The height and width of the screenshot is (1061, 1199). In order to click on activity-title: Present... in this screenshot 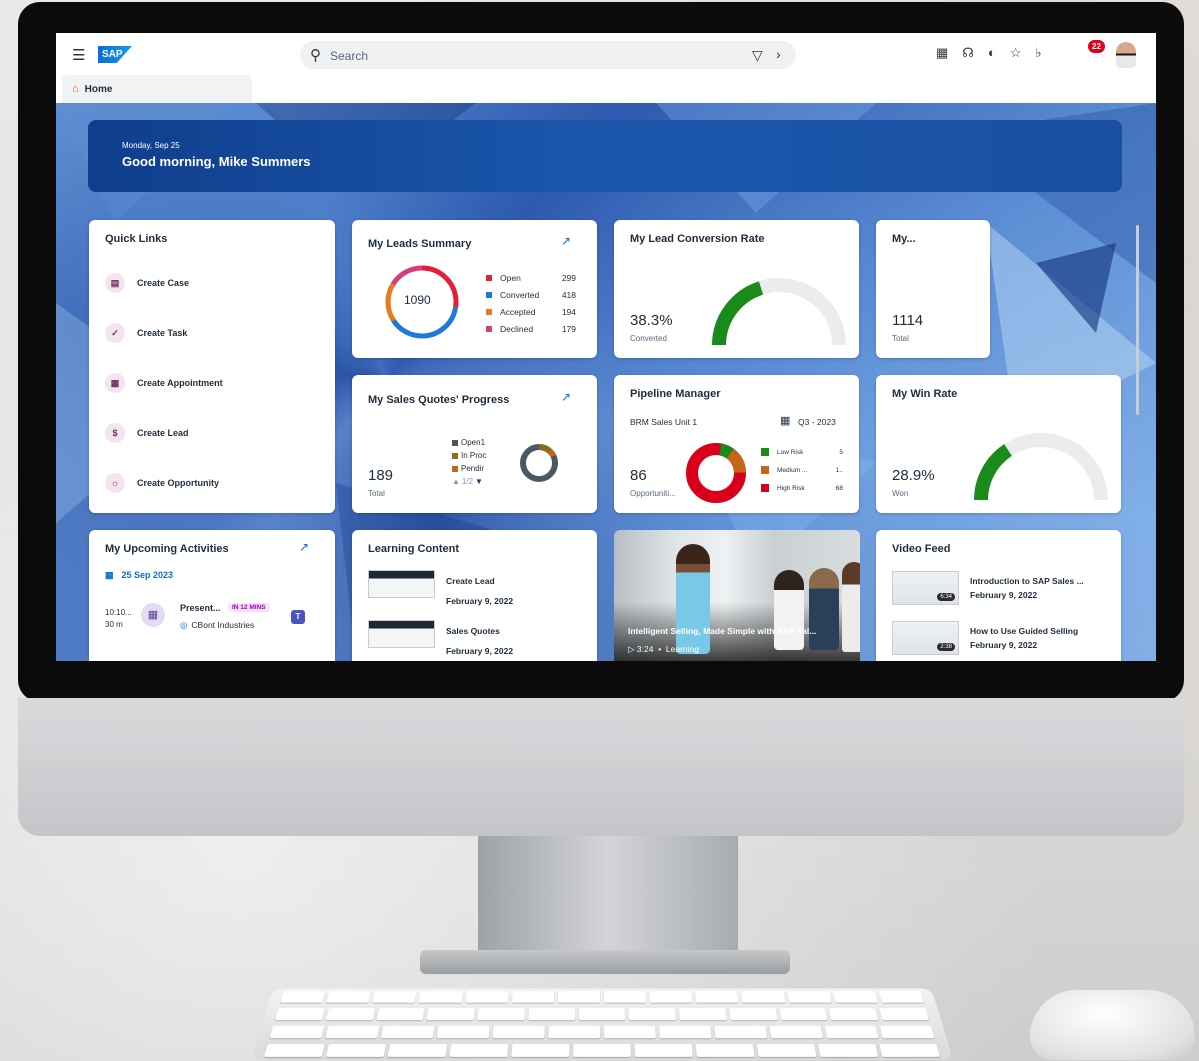, I will do `click(200, 608)`.